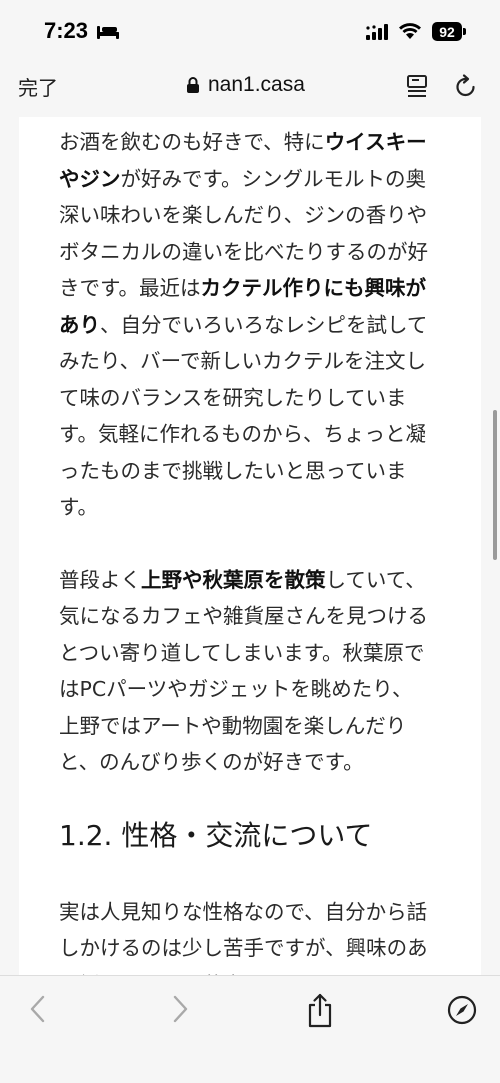 The height and width of the screenshot is (1083, 500). I want to click on reader-mode-icon, so click(417, 86).